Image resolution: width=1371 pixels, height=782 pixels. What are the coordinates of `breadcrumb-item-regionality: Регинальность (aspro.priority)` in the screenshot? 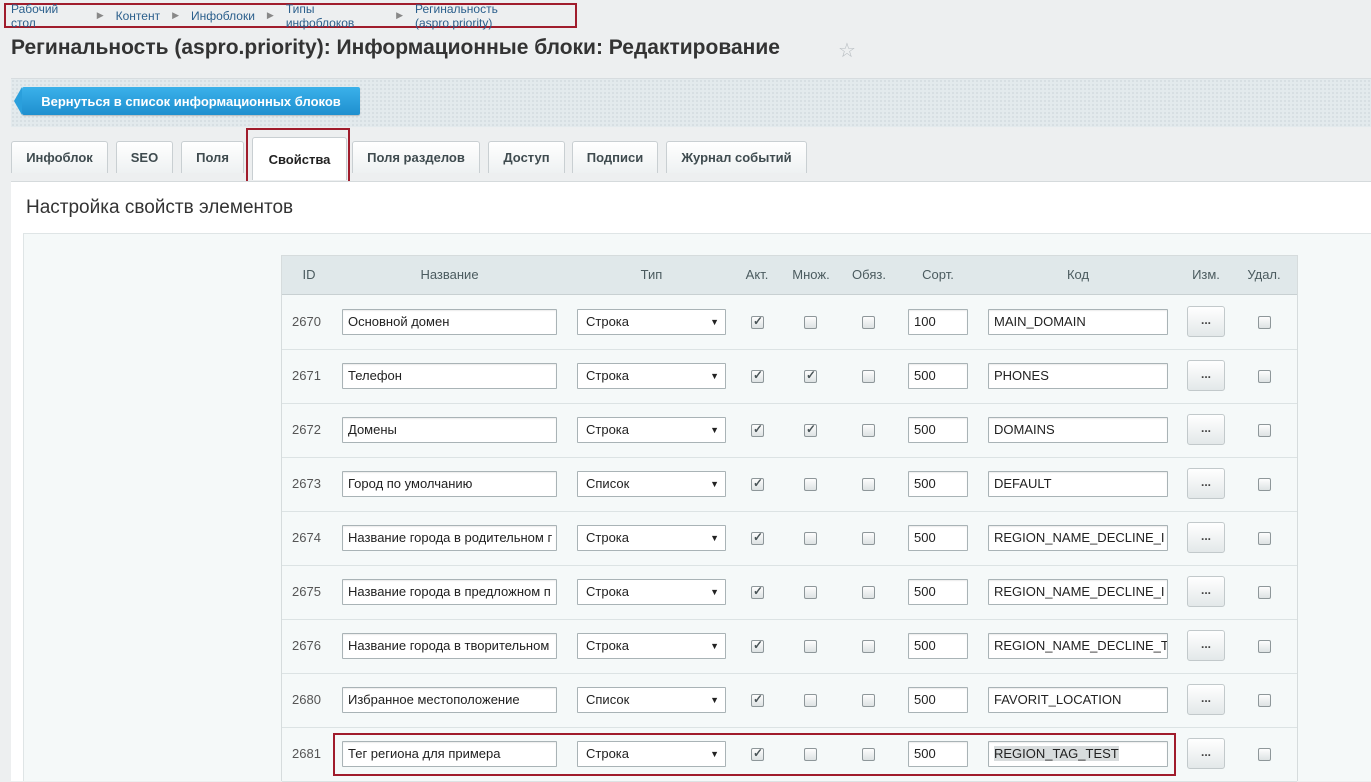 It's located at (495, 16).